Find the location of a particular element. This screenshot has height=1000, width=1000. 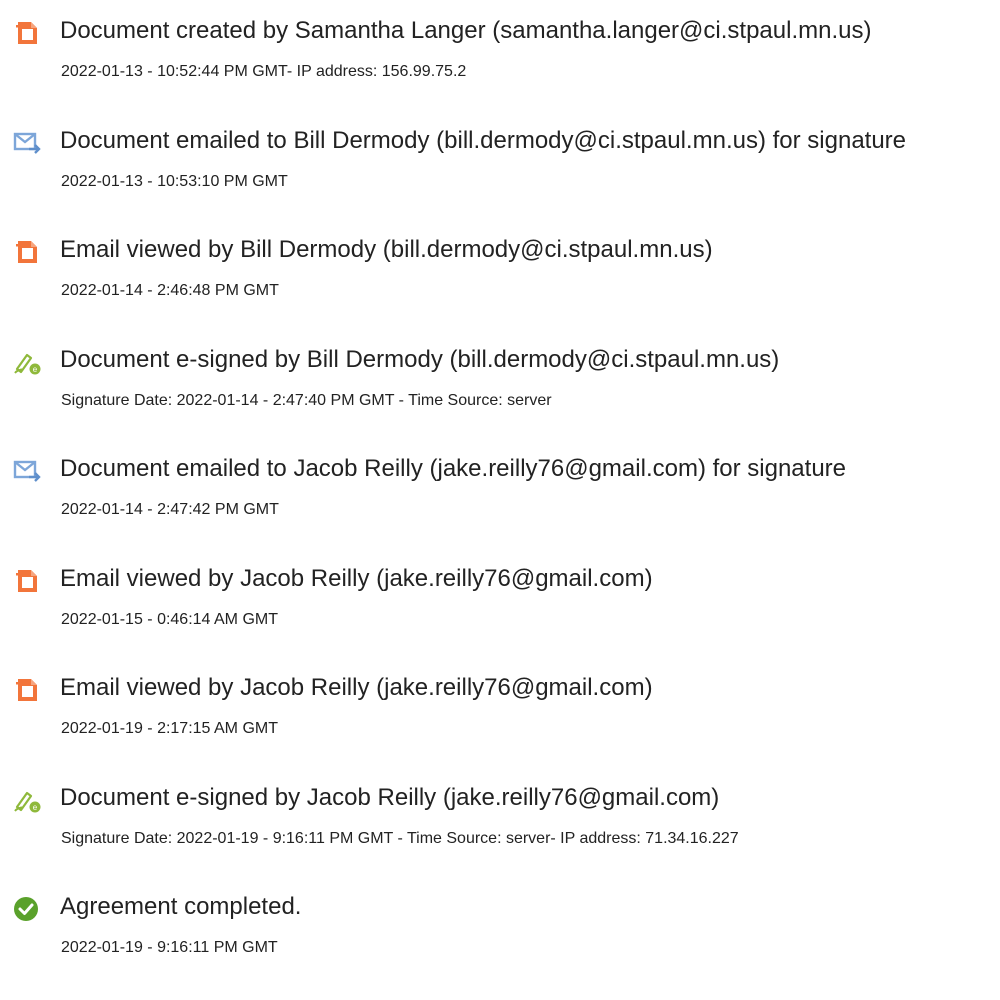

event-detail: 2022-01-19 - 2:17:15 AM GMT is located at coordinates (169, 728).